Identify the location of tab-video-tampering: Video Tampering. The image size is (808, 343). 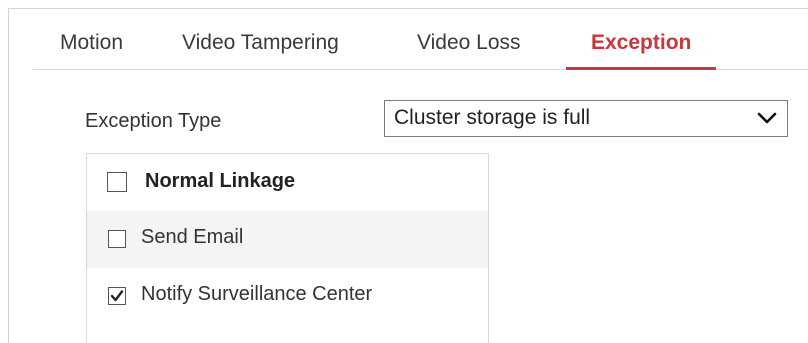
(260, 45).